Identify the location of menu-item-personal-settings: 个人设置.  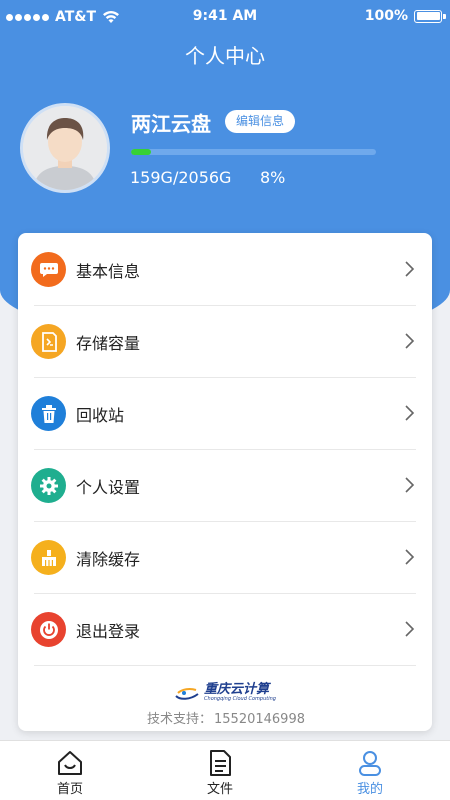
(225, 485).